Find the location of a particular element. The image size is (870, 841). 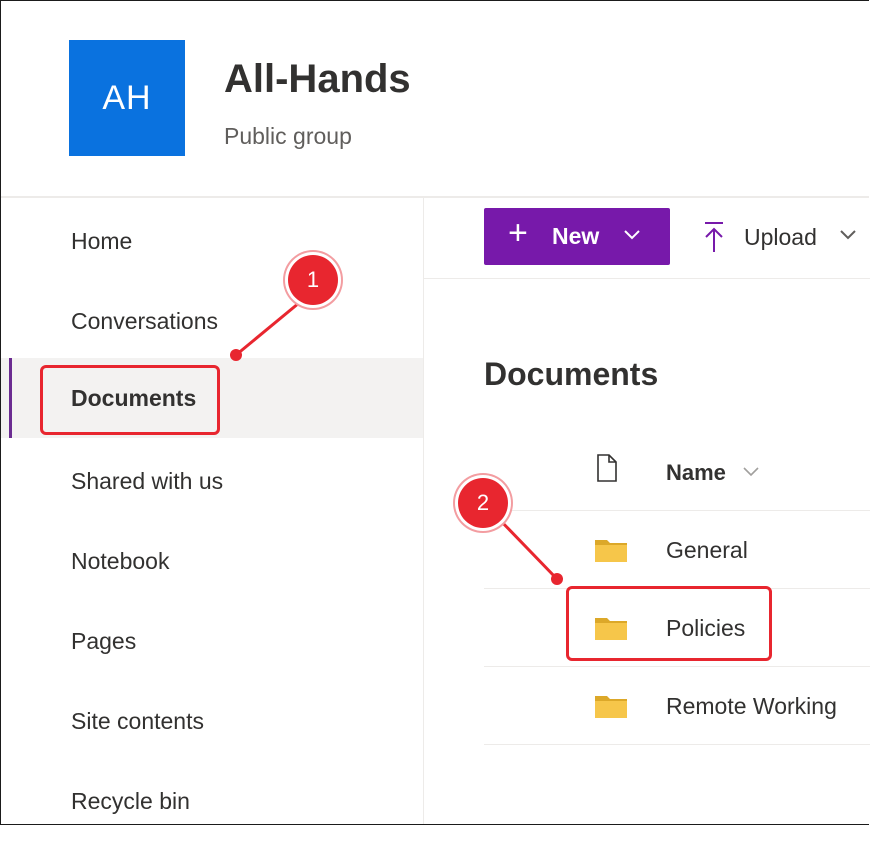

nav-item-shared-with-us: Shared with us is located at coordinates (212, 481).